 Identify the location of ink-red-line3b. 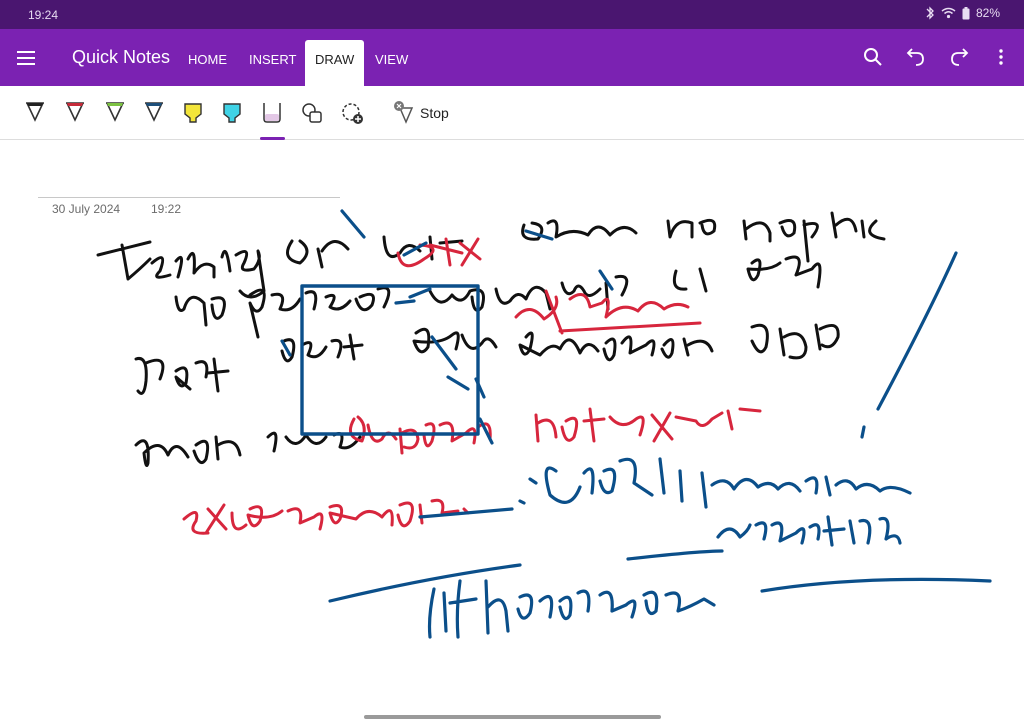
(648, 425).